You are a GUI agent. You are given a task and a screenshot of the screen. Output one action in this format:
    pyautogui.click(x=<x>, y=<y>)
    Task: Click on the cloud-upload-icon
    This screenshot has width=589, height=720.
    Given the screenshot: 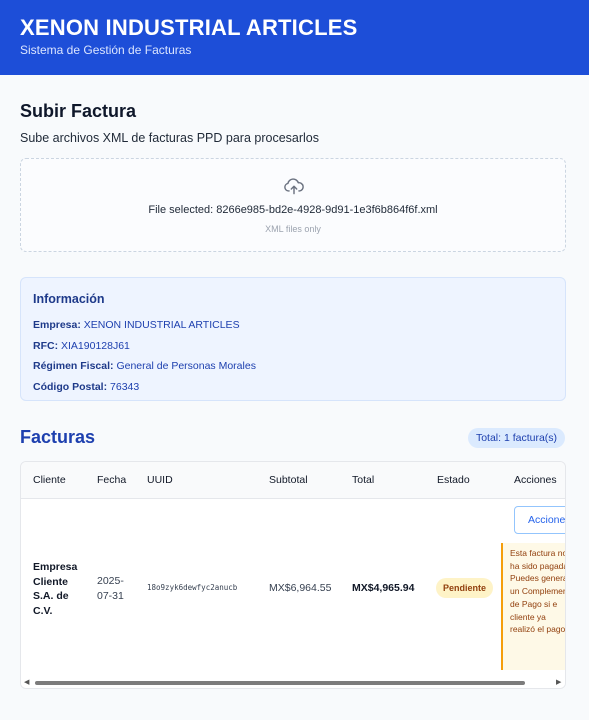 What is the action you would take?
    pyautogui.click(x=294, y=186)
    